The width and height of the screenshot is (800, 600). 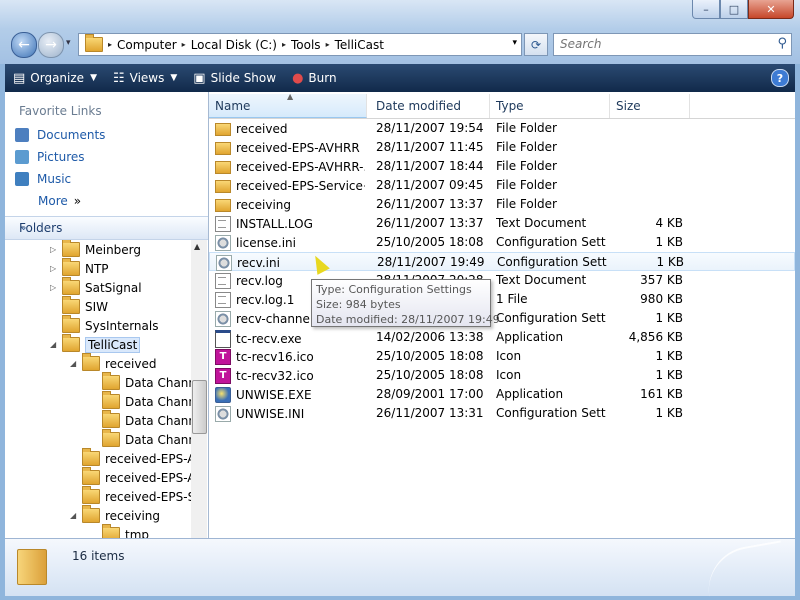 What do you see at coordinates (502, 128) in the screenshot?
I see `file-row: received 28/11/2007 19:54 File Folder` at bounding box center [502, 128].